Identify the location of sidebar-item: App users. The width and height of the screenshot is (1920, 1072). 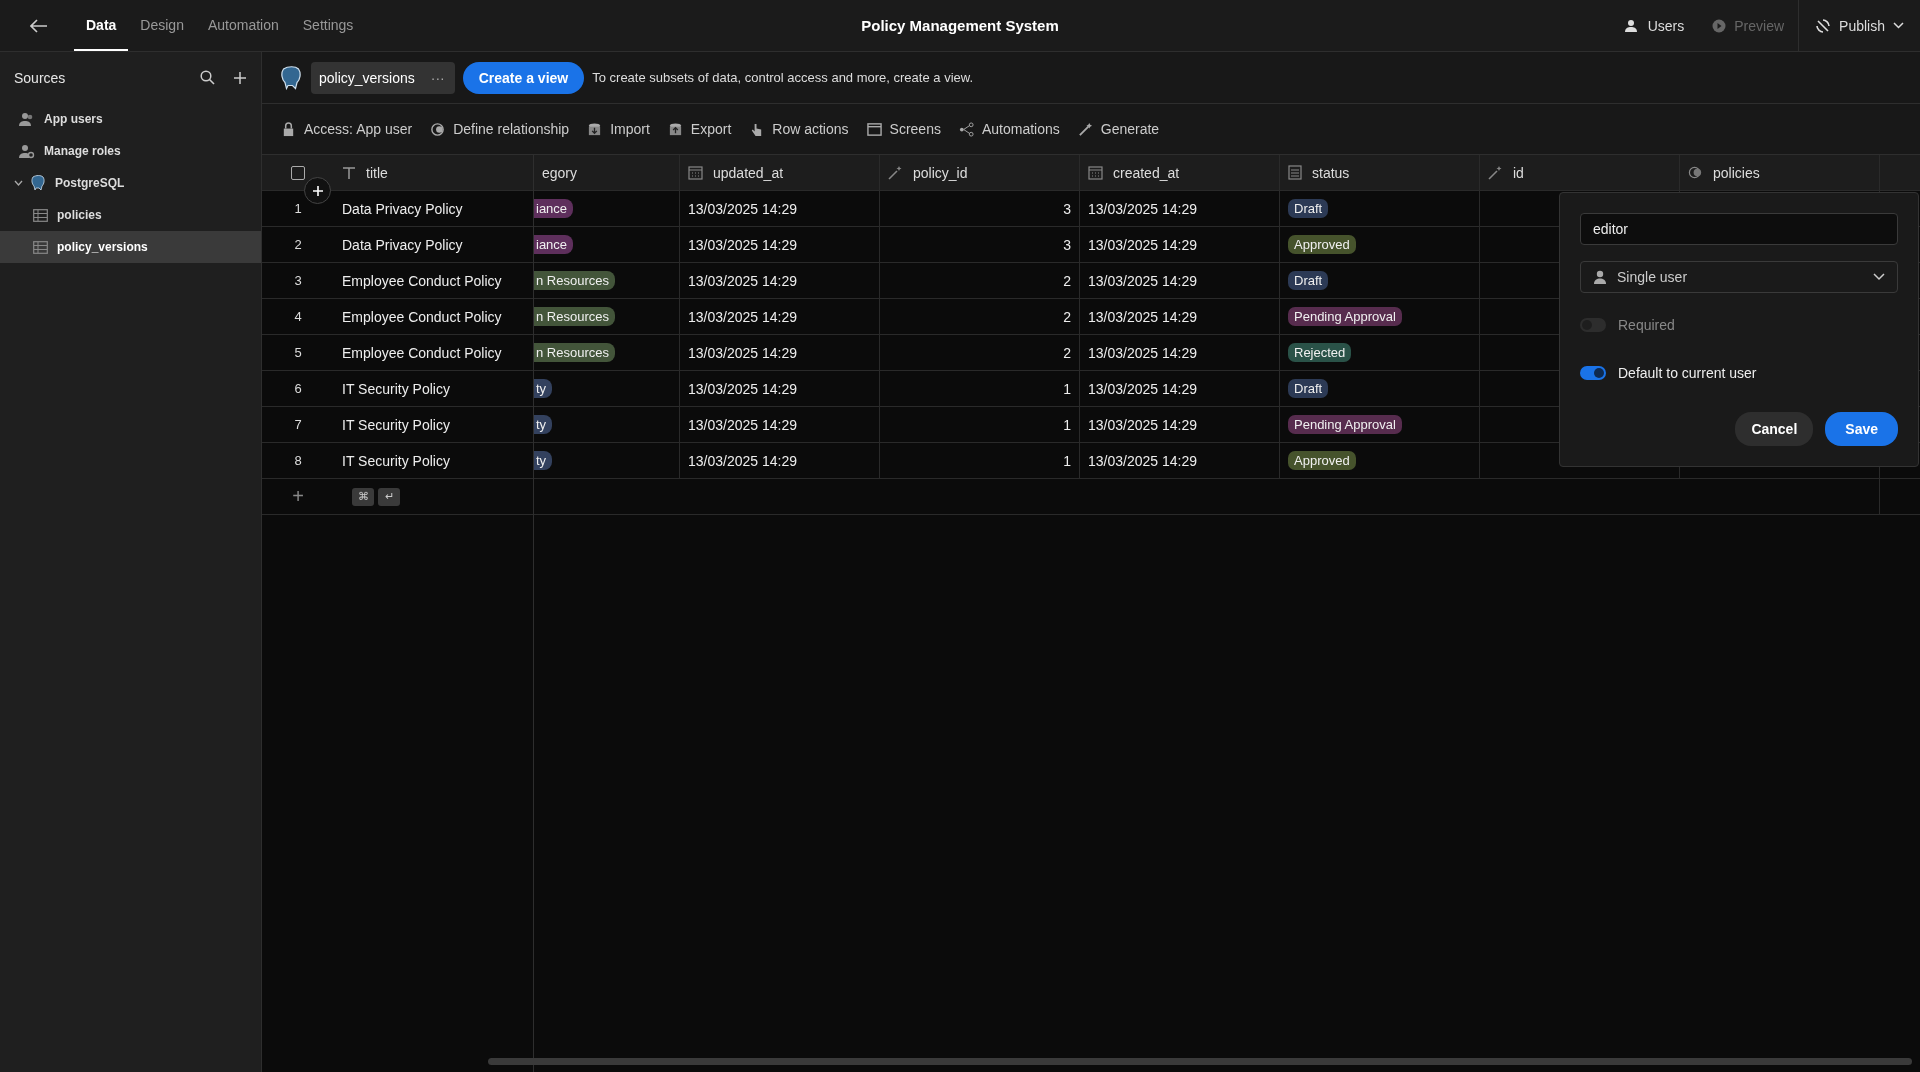
(130, 119).